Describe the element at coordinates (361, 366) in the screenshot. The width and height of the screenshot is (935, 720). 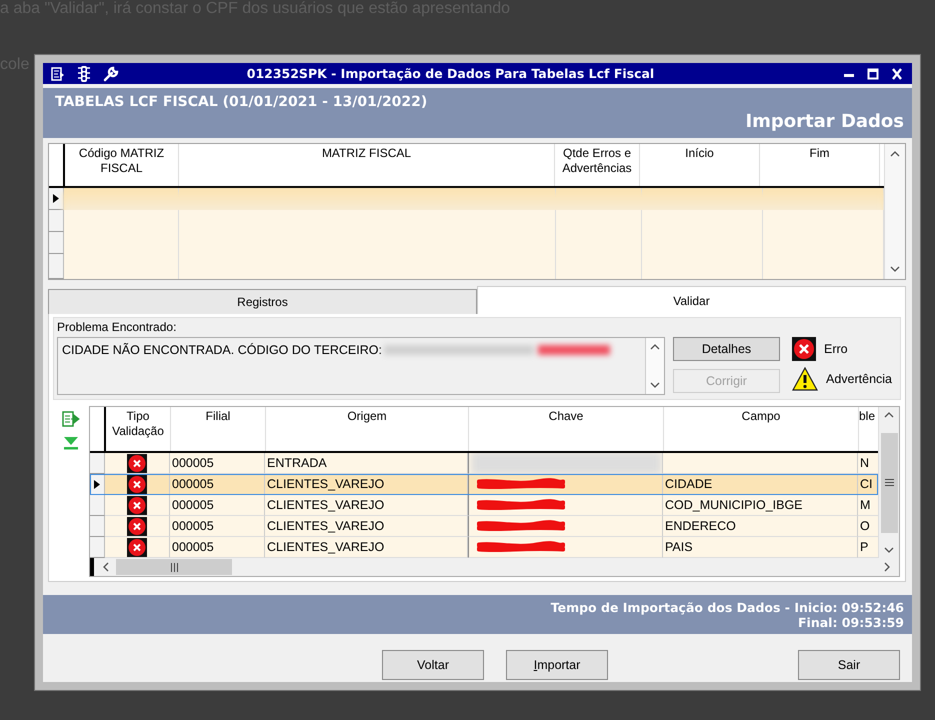
I see `problem-text-field: CIDADE NÃO ENCONTRADA. CÓDIGO DO TERCEIRO:` at that location.